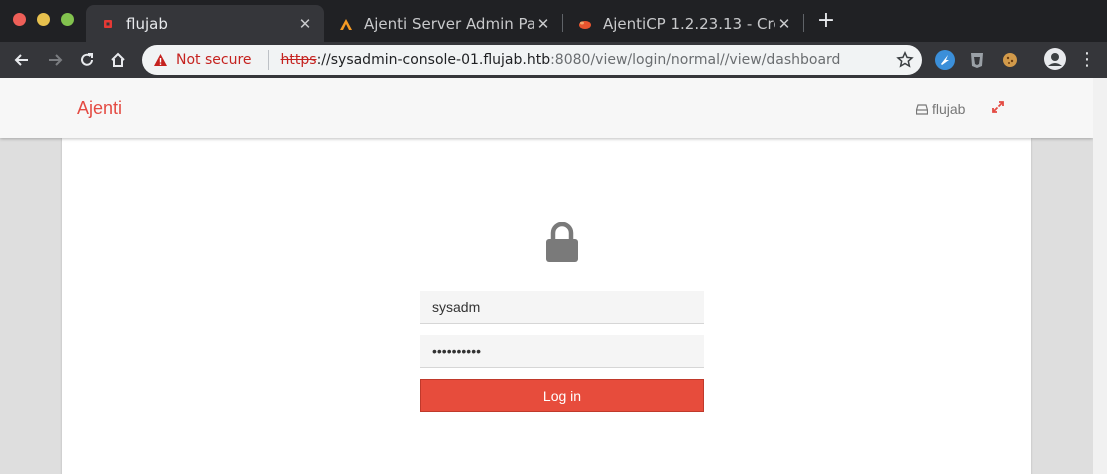 This screenshot has width=1107, height=474. Describe the element at coordinates (1055, 59) in the screenshot. I see `profile-avatar` at that location.